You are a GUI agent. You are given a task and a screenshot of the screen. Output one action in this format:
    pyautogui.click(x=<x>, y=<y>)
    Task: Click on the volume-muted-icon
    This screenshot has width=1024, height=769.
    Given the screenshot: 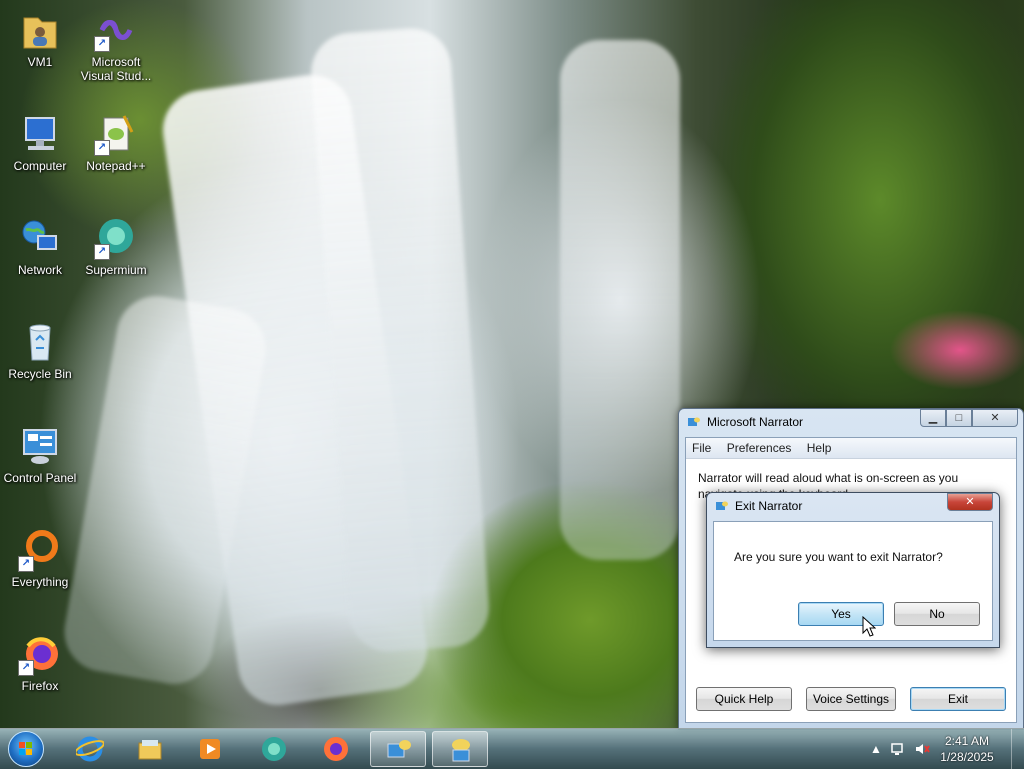 What is the action you would take?
    pyautogui.click(x=923, y=749)
    